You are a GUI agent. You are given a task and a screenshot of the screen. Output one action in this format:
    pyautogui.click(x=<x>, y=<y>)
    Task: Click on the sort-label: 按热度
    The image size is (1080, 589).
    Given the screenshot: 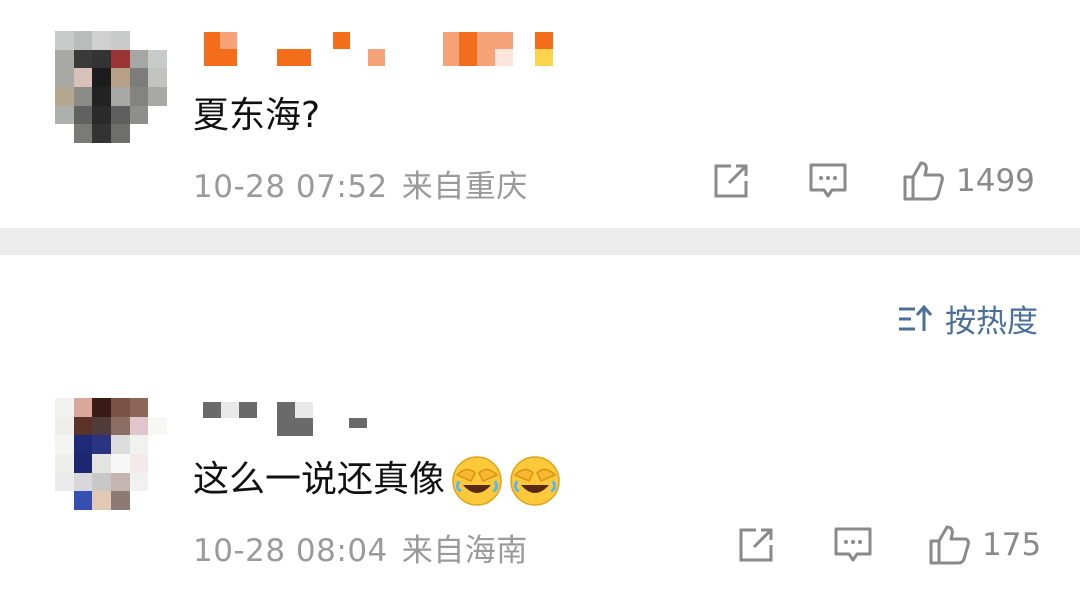 What is the action you would take?
    pyautogui.click(x=991, y=322)
    